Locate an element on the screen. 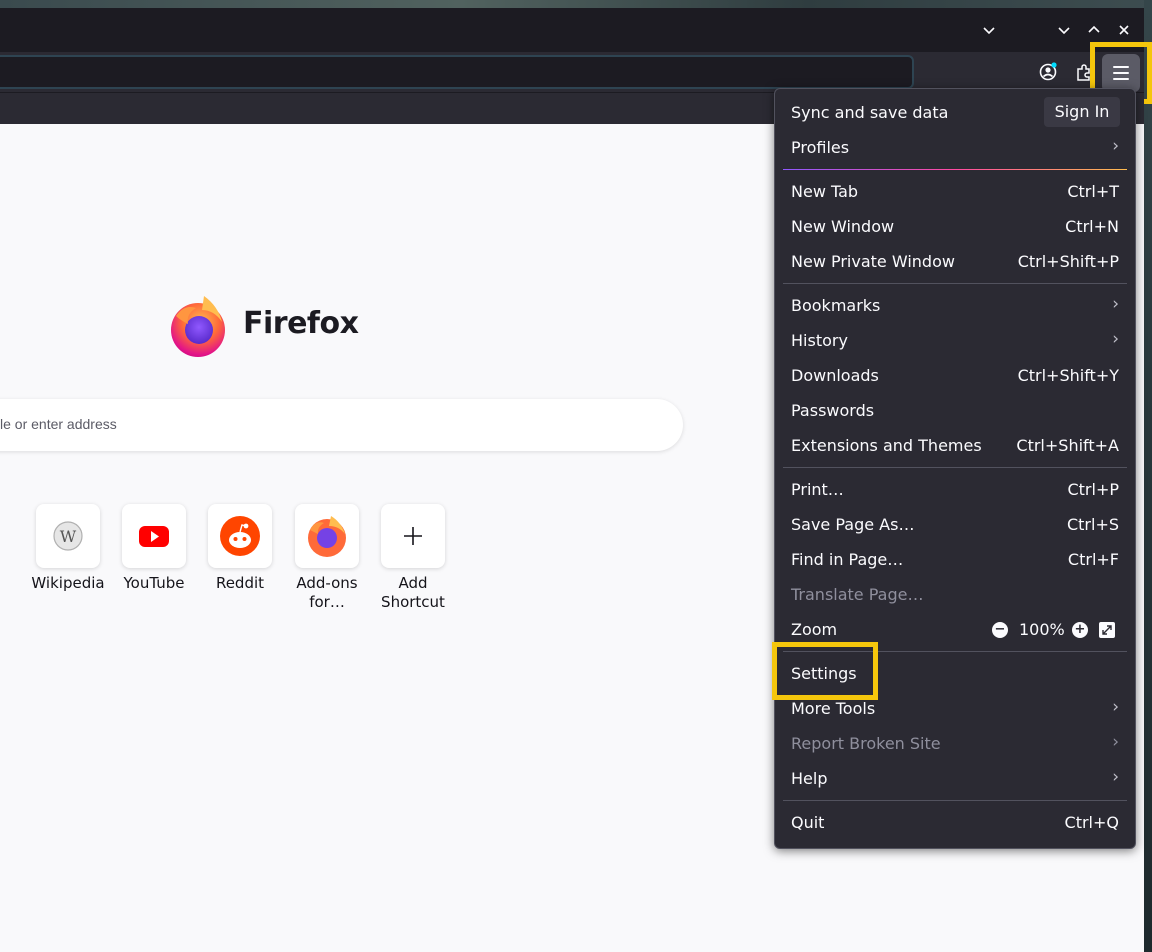 Image resolution: width=1152 pixels, height=952 pixels. shortcut-tile-wikipedia: W is located at coordinates (68, 536).